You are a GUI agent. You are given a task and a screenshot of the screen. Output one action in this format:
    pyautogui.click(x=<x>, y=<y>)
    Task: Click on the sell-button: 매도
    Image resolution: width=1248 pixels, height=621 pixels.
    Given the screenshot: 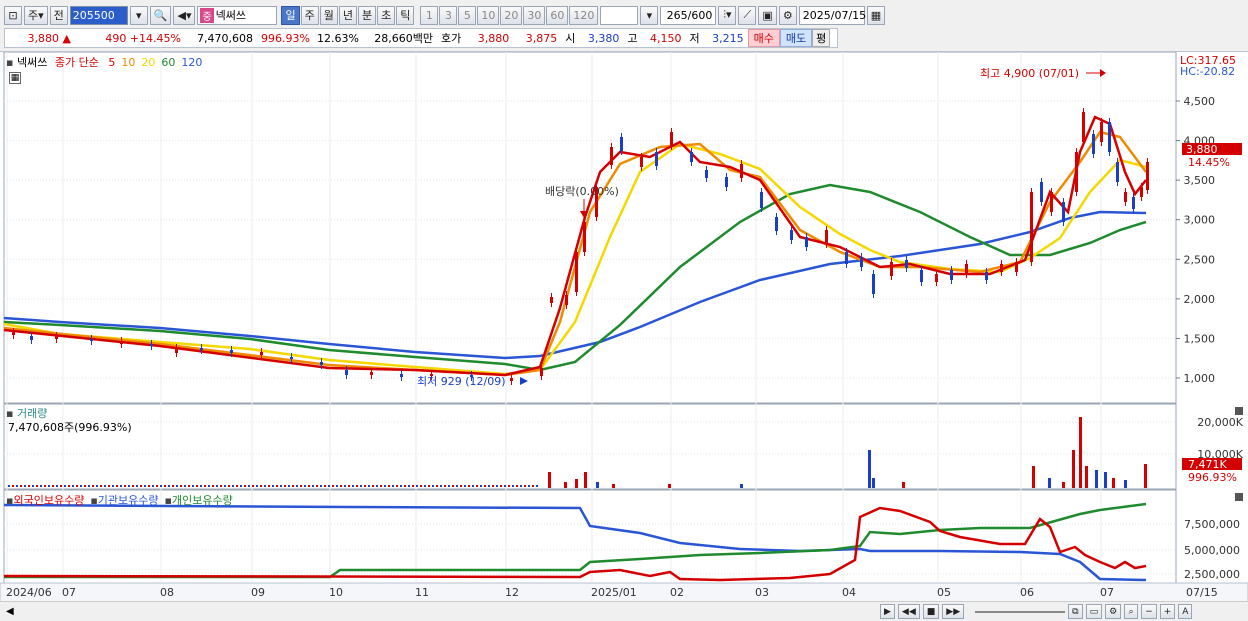 What is the action you would take?
    pyautogui.click(x=796, y=38)
    